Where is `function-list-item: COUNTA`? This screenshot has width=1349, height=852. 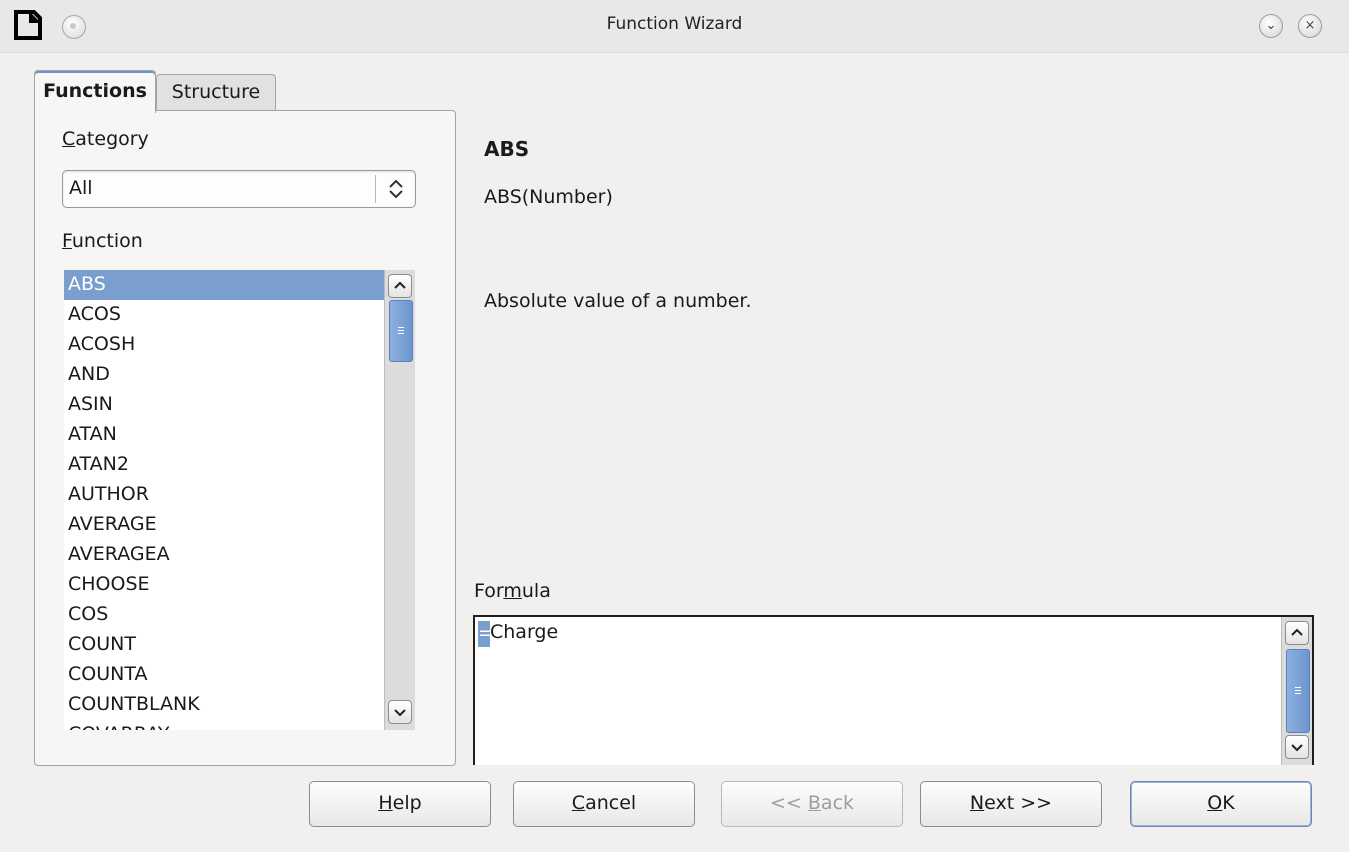 function-list-item: COUNTA is located at coordinates (224, 675).